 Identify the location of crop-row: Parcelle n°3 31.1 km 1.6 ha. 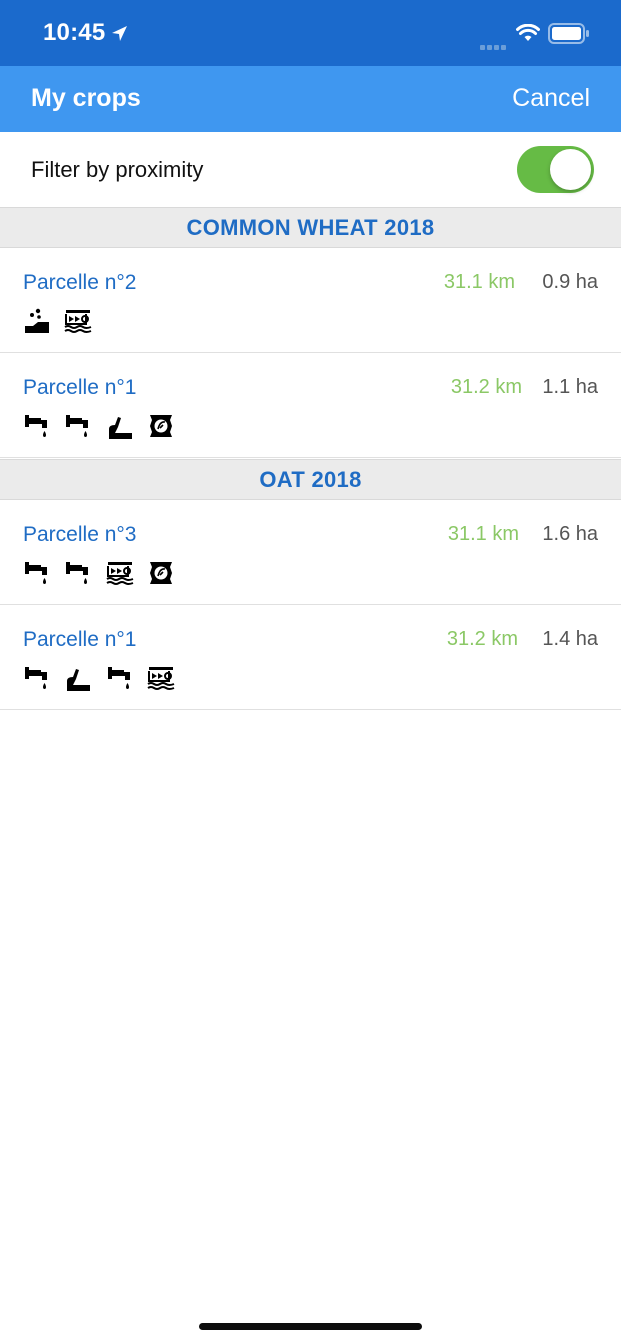
(310, 552).